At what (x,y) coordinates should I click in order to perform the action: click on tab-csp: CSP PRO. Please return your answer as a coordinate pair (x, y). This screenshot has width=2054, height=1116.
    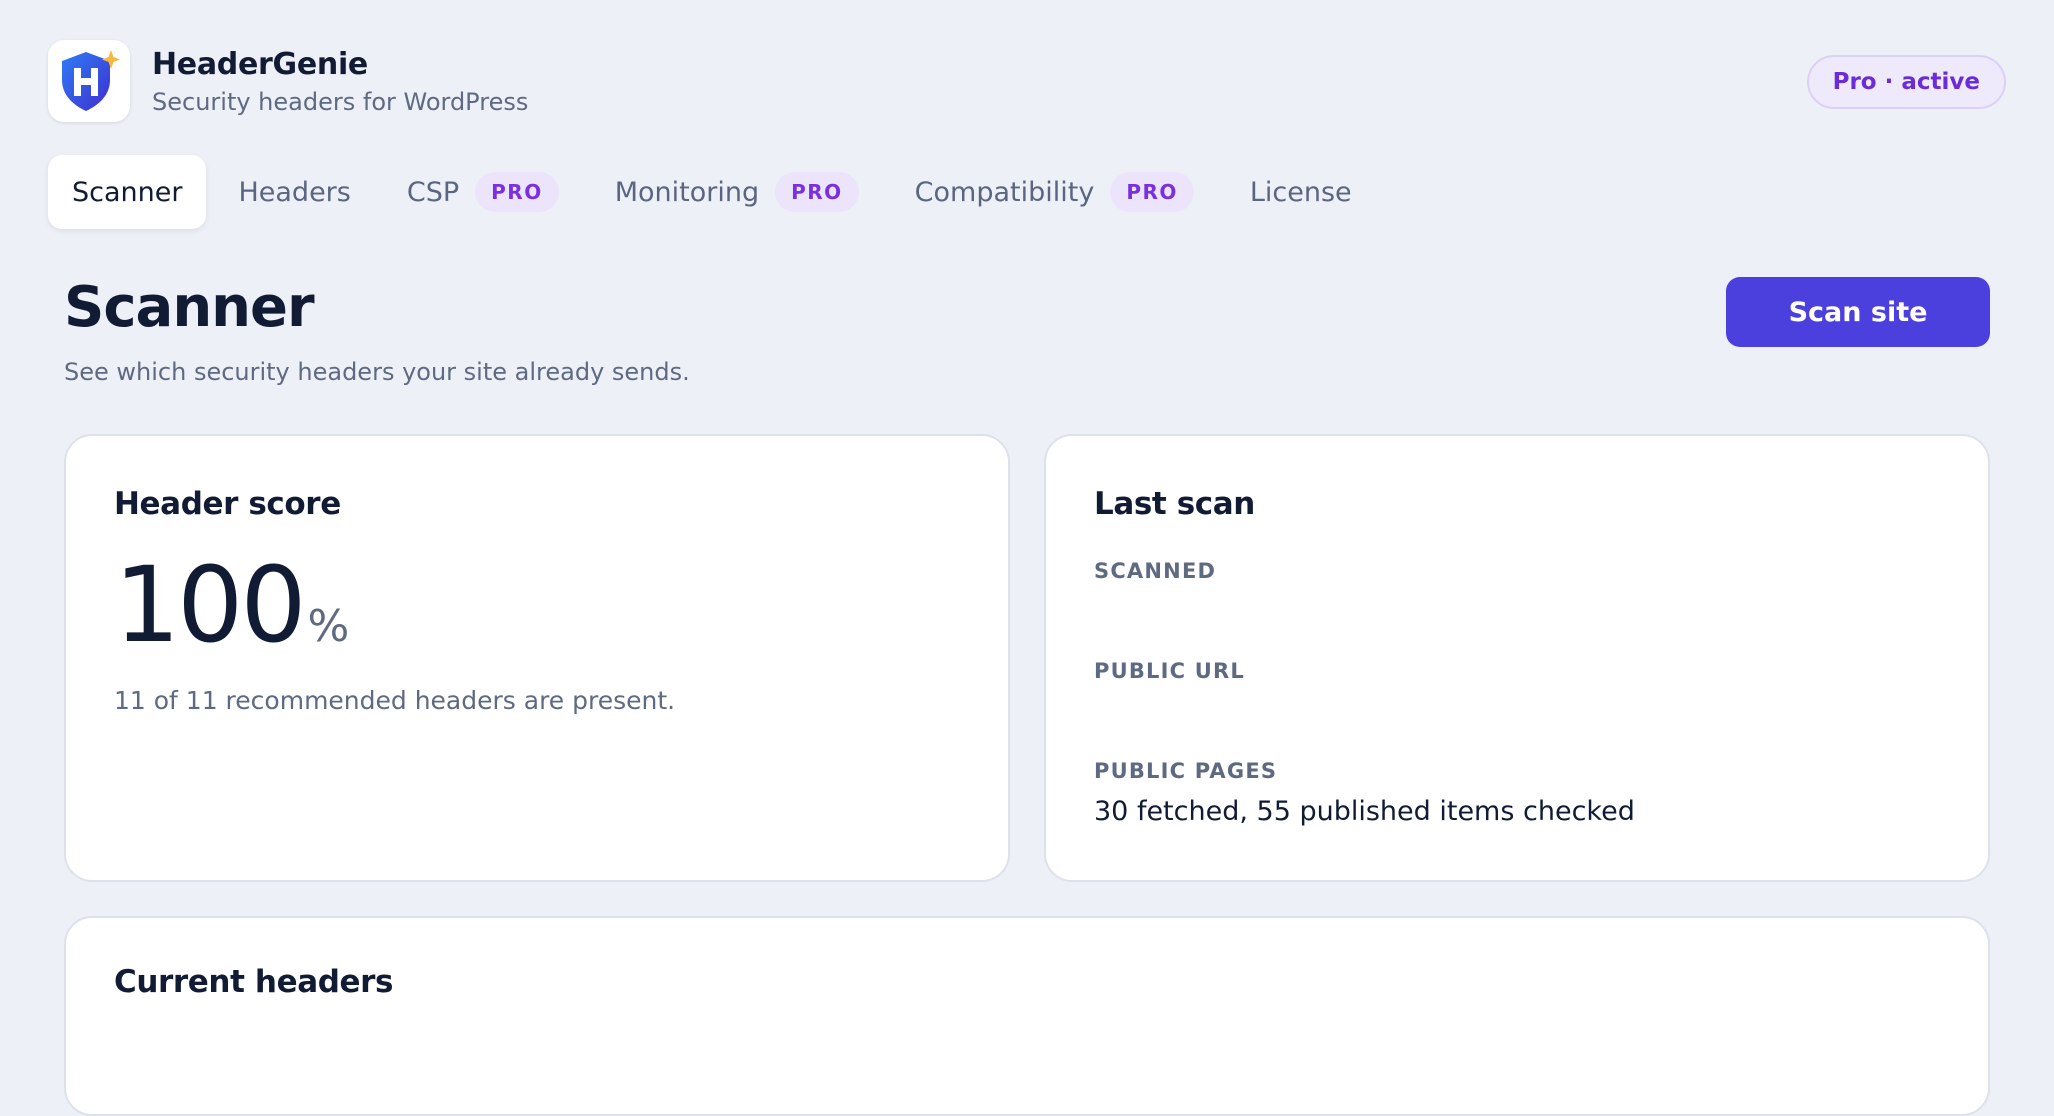
    Looking at the image, I should click on (483, 192).